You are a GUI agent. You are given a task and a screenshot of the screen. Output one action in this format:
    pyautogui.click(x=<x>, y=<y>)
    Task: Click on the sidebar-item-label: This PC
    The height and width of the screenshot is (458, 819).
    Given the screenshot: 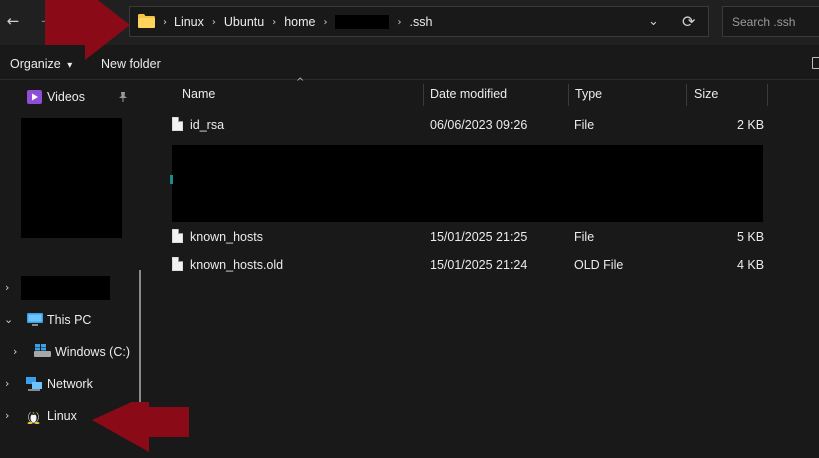 What is the action you would take?
    pyautogui.click(x=69, y=320)
    